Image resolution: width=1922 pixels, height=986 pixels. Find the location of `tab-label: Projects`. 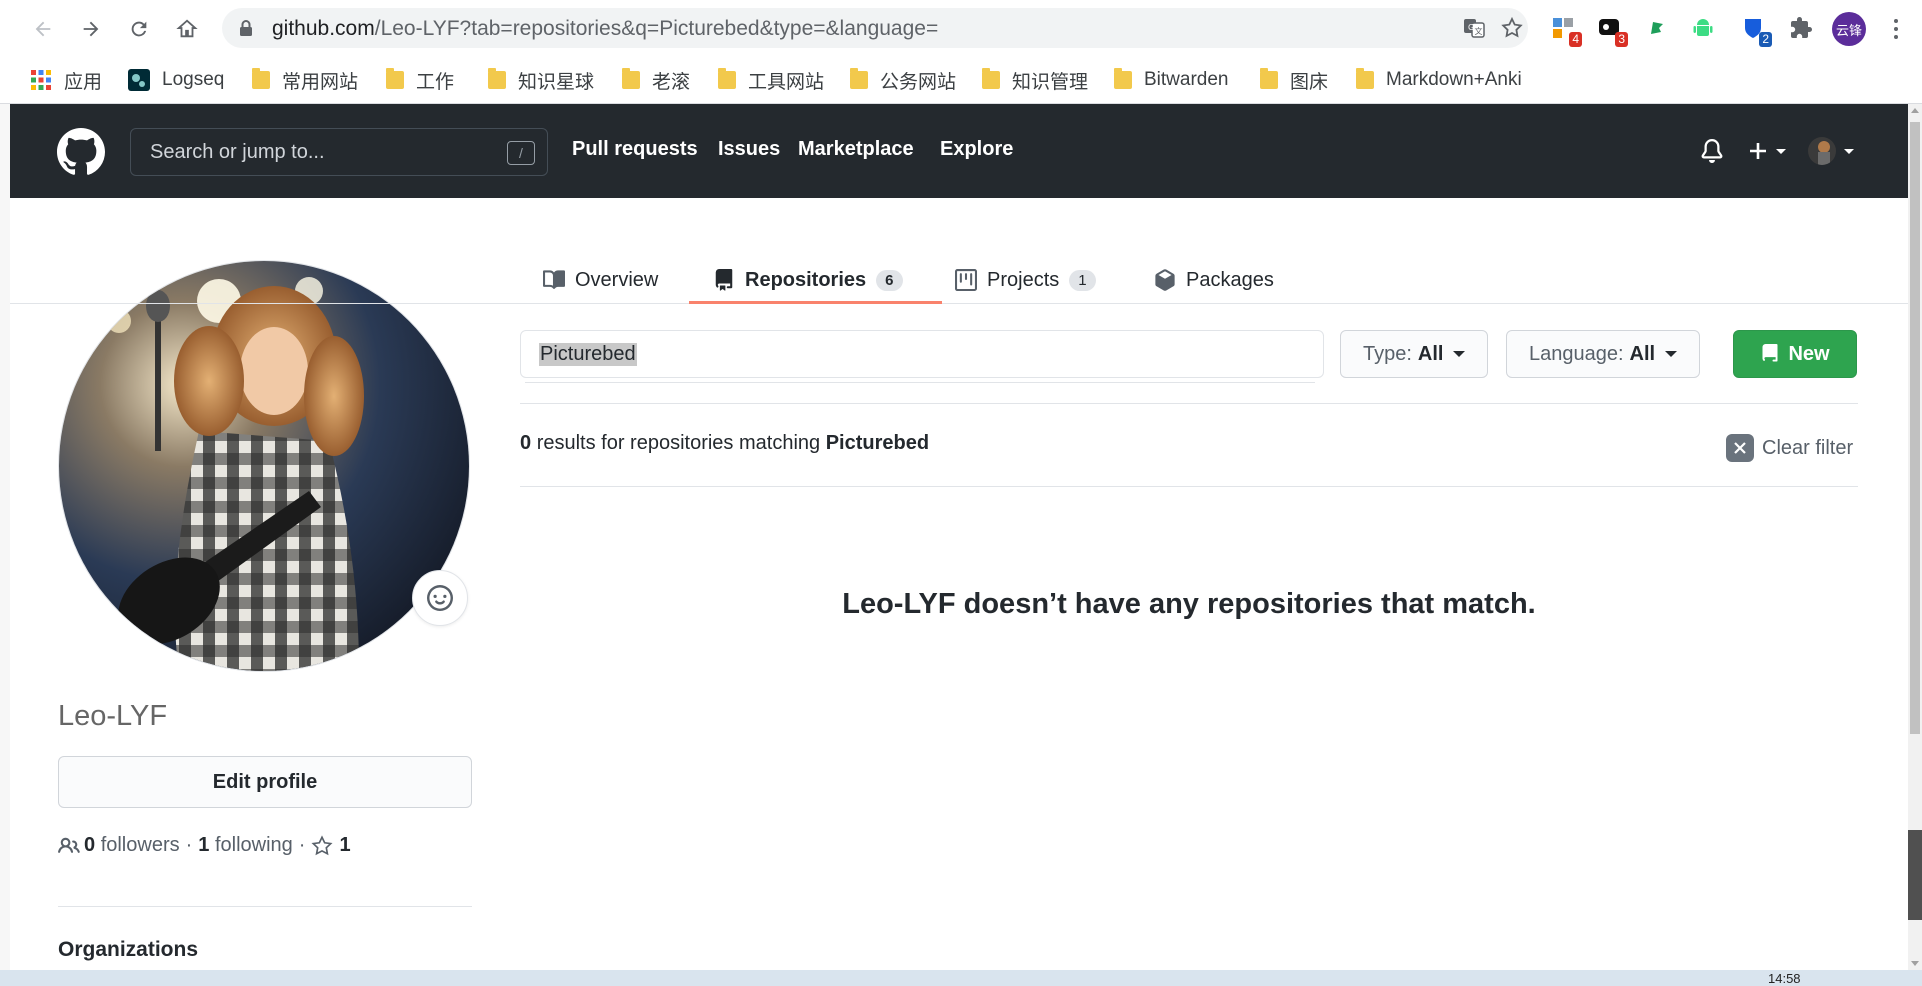

tab-label: Projects is located at coordinates (1023, 279).